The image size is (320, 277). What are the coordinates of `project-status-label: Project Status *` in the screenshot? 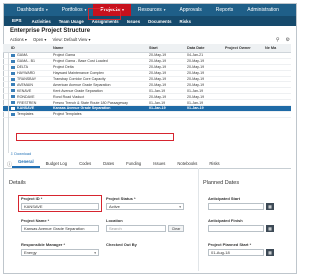 It's located at (121, 198).